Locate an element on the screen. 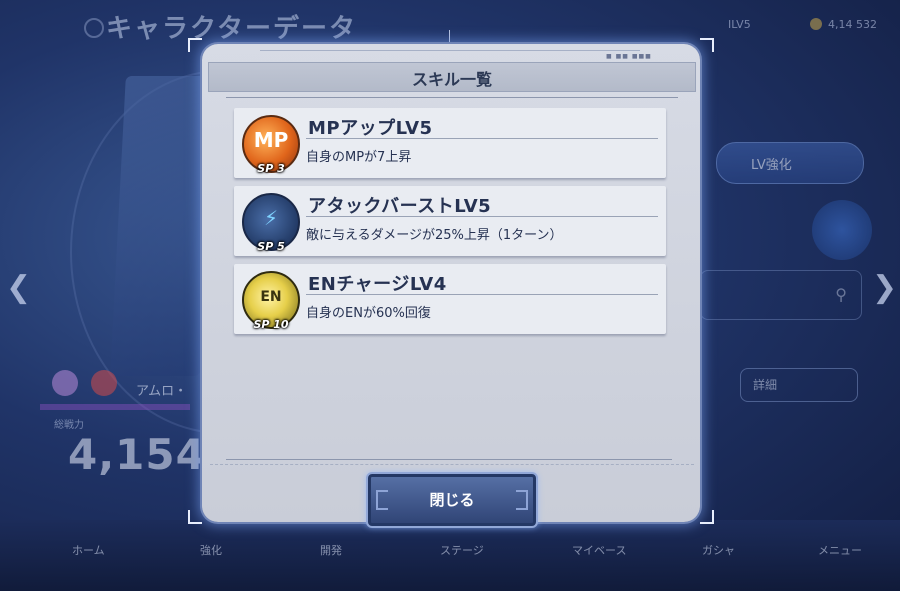 The width and height of the screenshot is (900, 591). nav-enhance: 強化 is located at coordinates (211, 550).